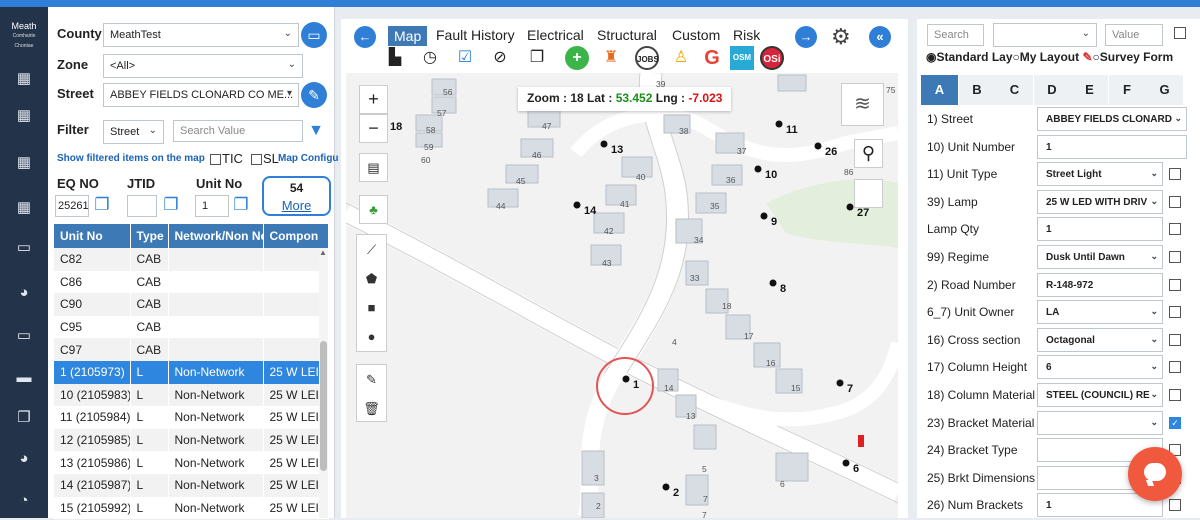 Image resolution: width=1200 pixels, height=520 pixels. I want to click on tab-f: F, so click(1127, 90).